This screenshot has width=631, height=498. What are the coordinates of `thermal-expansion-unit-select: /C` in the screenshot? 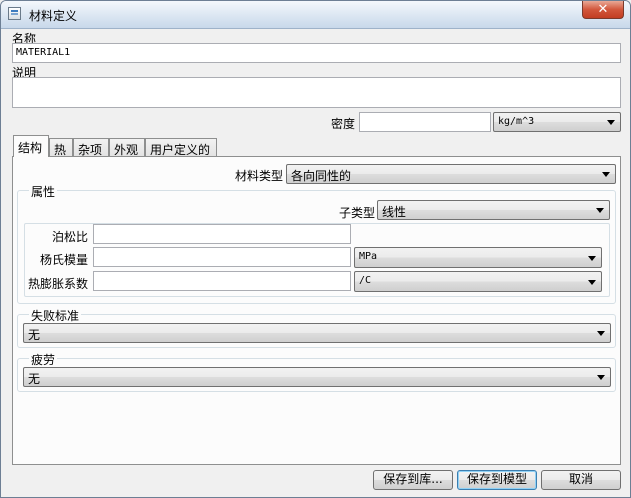 It's located at (478, 281).